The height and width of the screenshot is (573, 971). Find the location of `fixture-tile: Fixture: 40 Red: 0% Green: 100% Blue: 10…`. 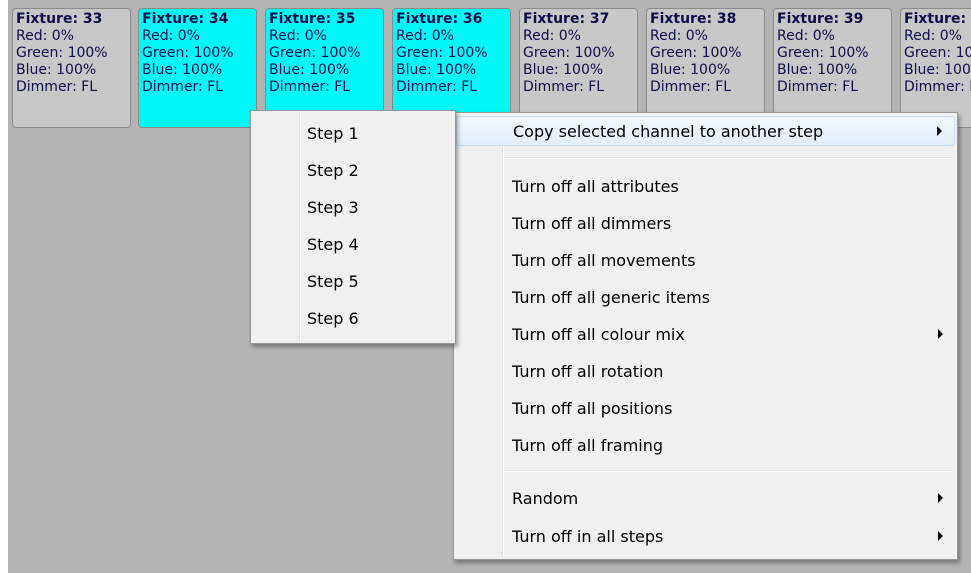

fixture-tile: Fixture: 40 Red: 0% Green: 100% Blue: 10… is located at coordinates (935, 68).